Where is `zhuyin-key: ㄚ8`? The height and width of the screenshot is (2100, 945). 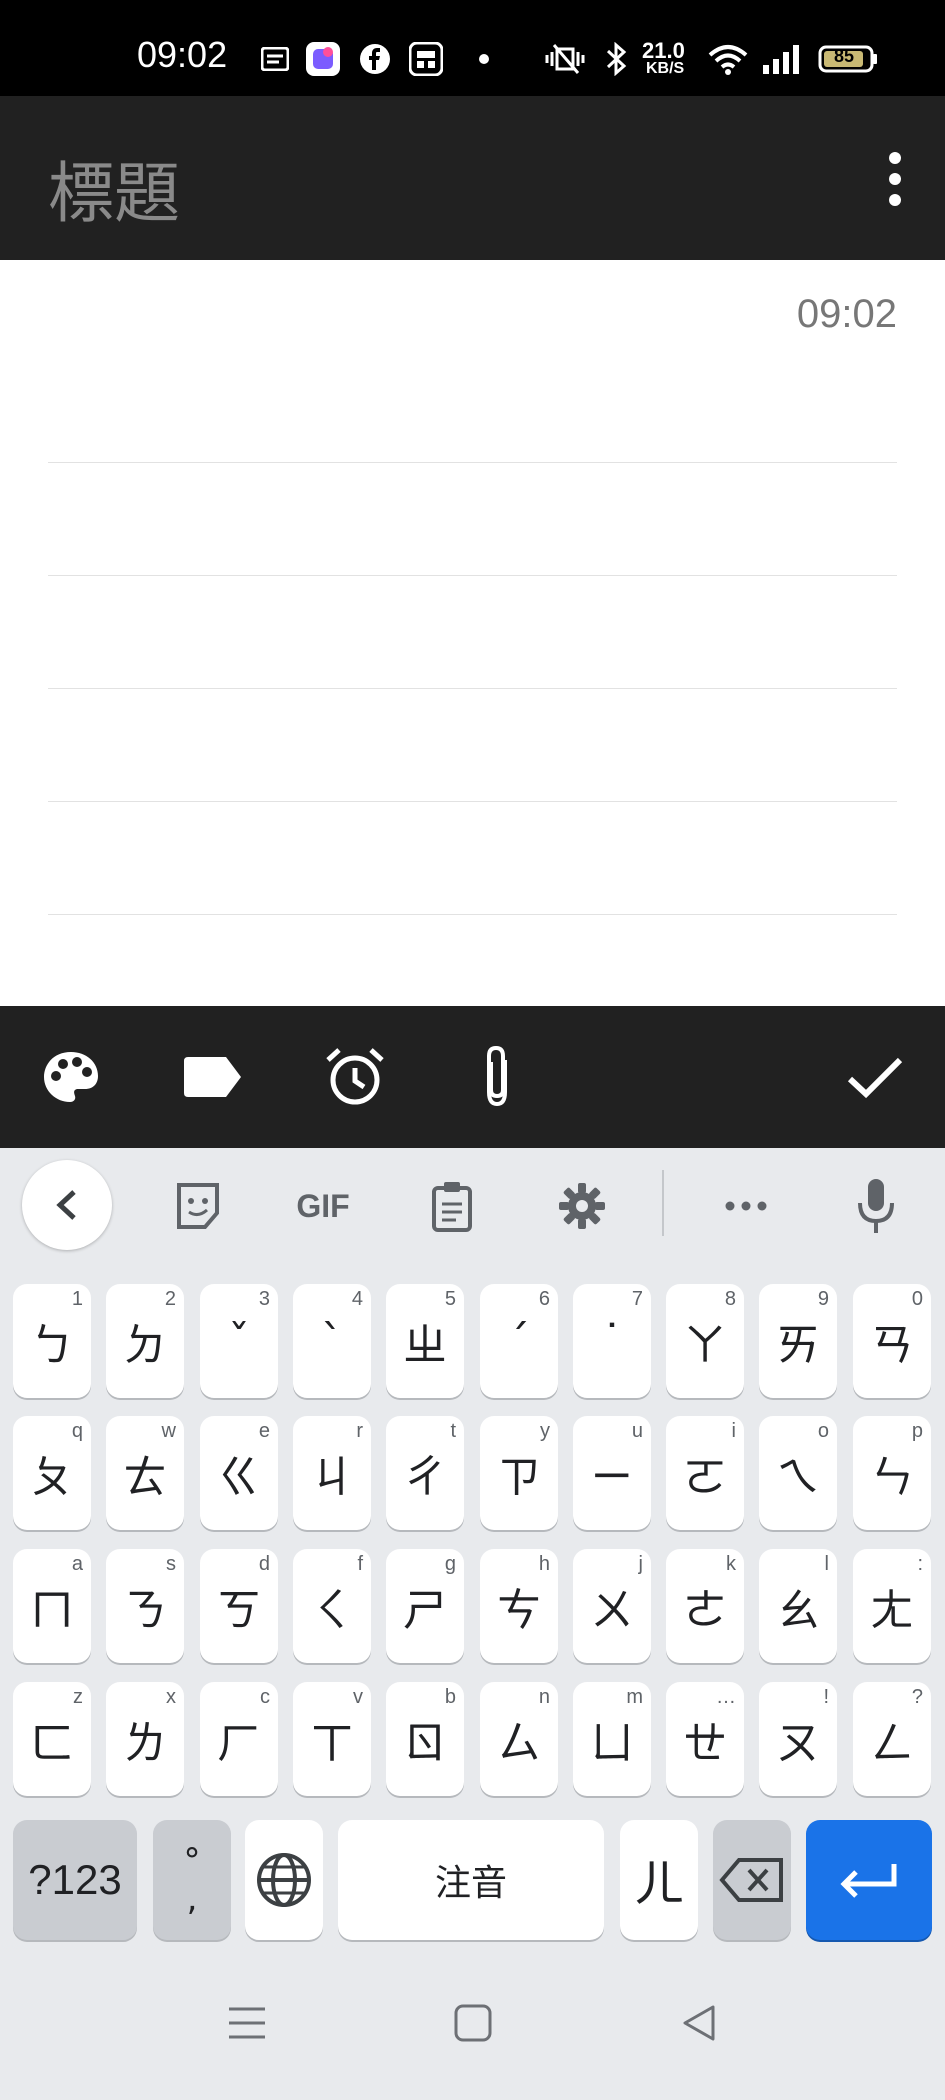 zhuyin-key: ㄚ8 is located at coordinates (705, 1341).